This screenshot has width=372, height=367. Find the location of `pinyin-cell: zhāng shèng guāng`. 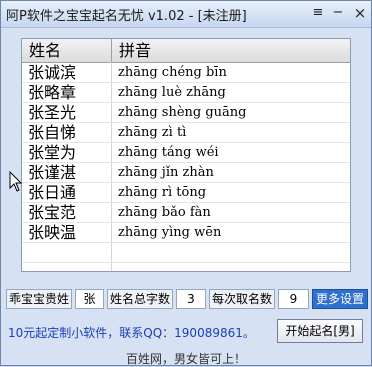

pinyin-cell: zhāng shèng guāng is located at coordinates (182, 112).